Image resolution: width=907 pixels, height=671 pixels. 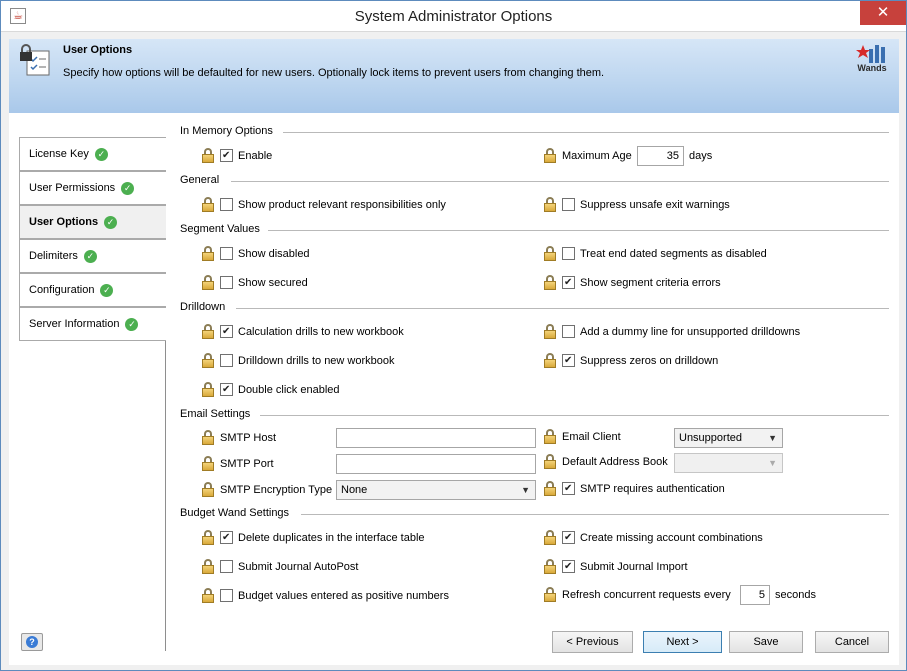 What do you see at coordinates (72, 188) in the screenshot?
I see `sidebar-item-label: User Permissions` at bounding box center [72, 188].